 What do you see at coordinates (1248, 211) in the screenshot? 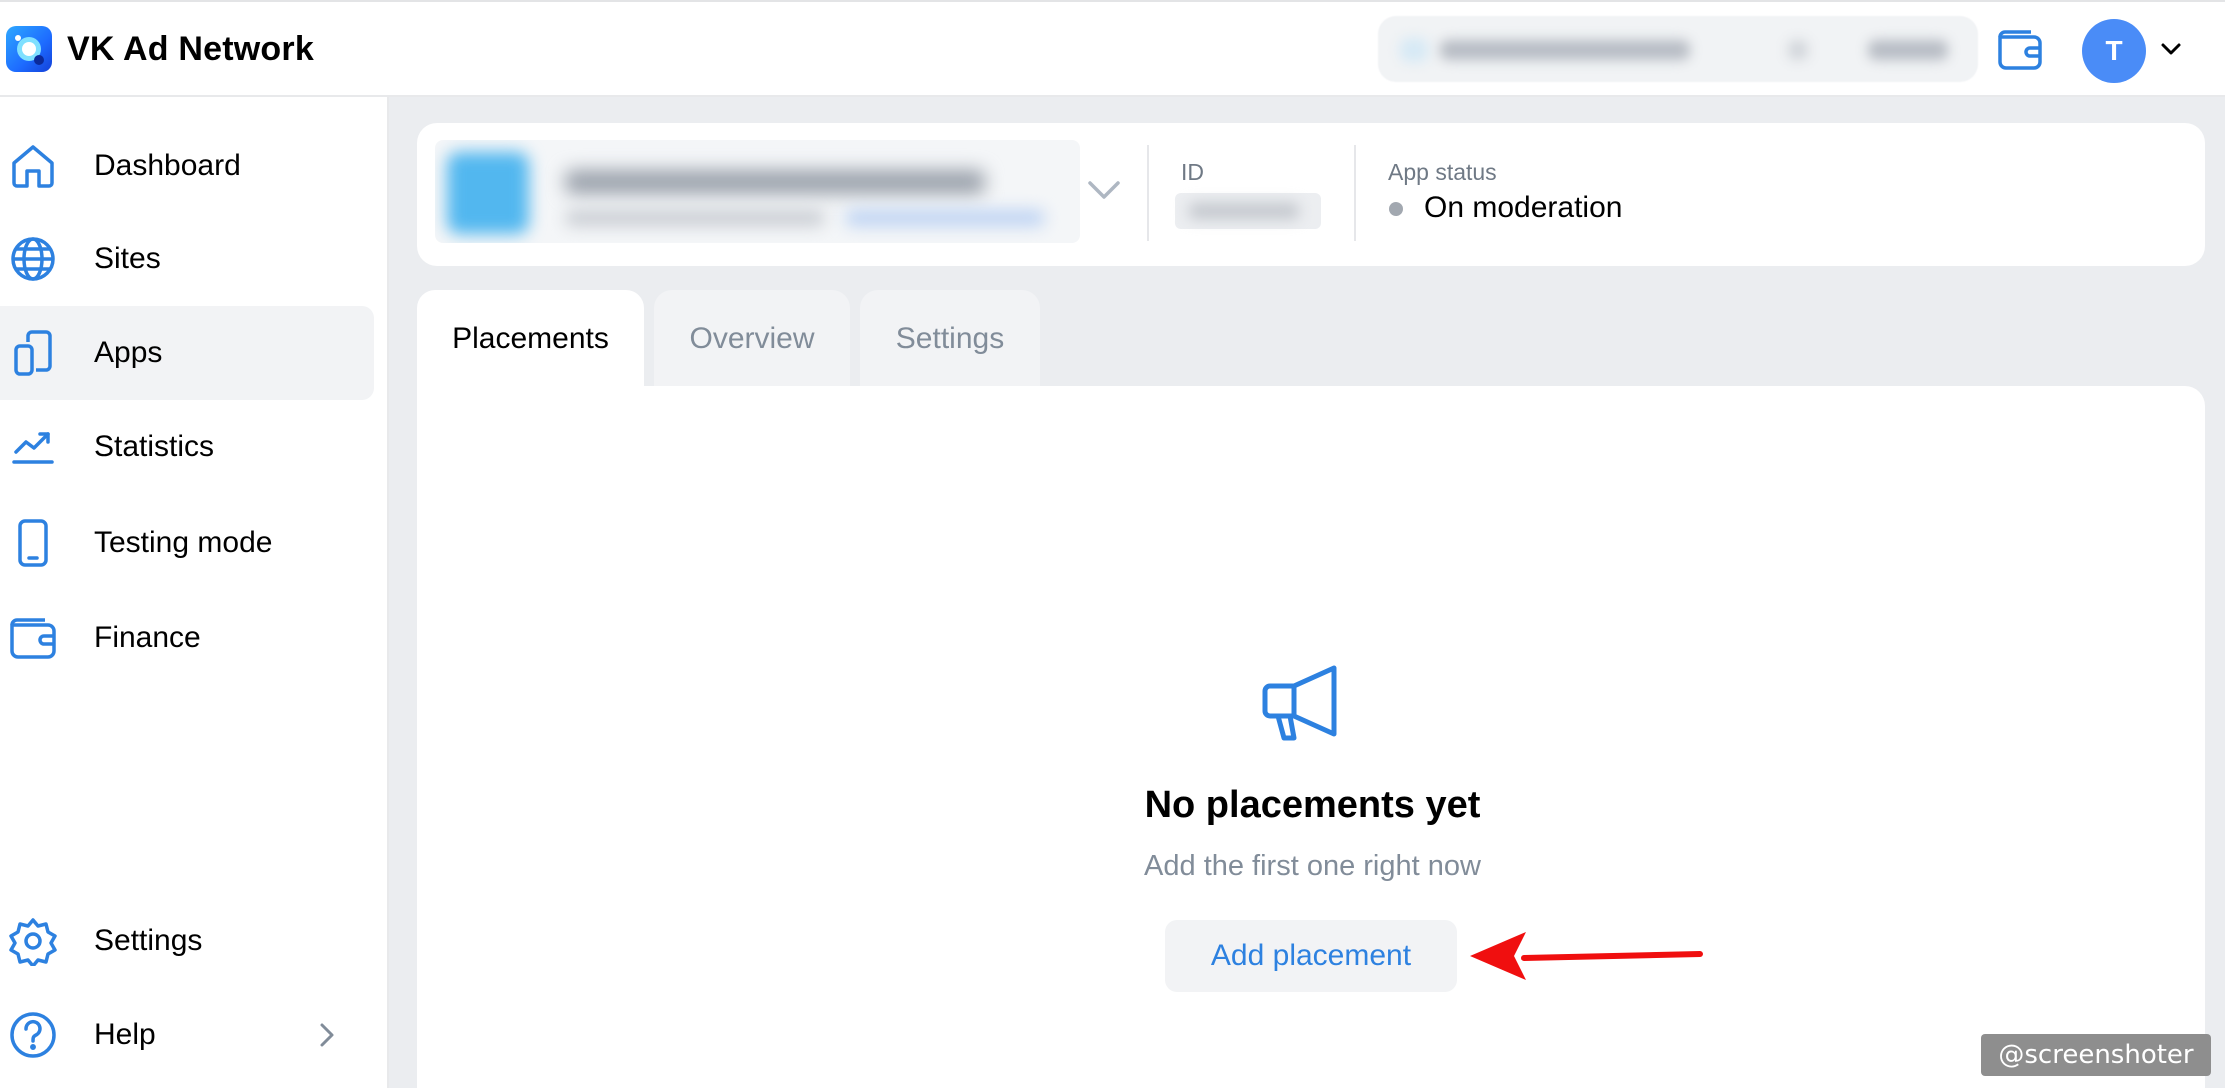
I see `app-id-blurred` at bounding box center [1248, 211].